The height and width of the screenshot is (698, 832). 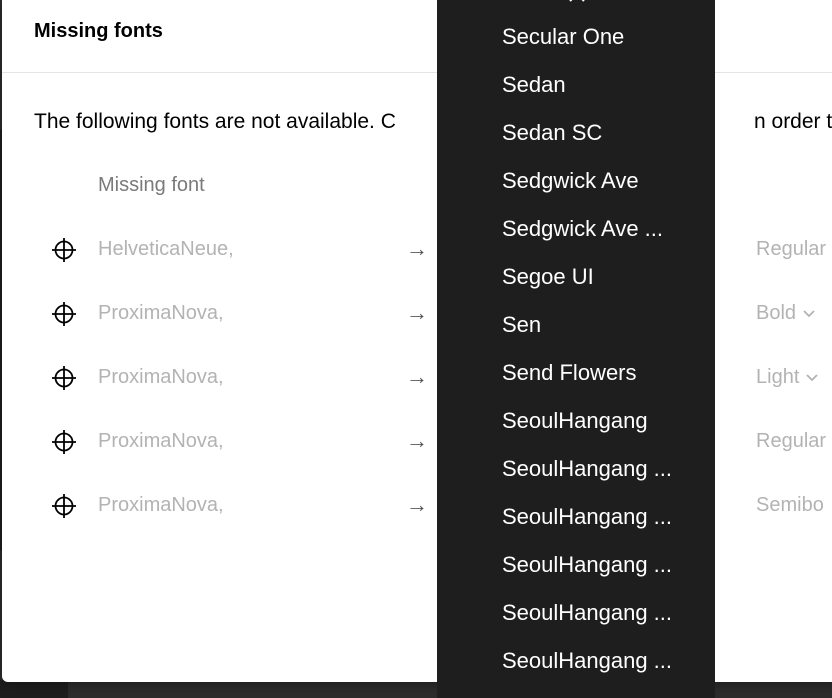 What do you see at coordinates (778, 377) in the screenshot?
I see `style-select-value: Light` at bounding box center [778, 377].